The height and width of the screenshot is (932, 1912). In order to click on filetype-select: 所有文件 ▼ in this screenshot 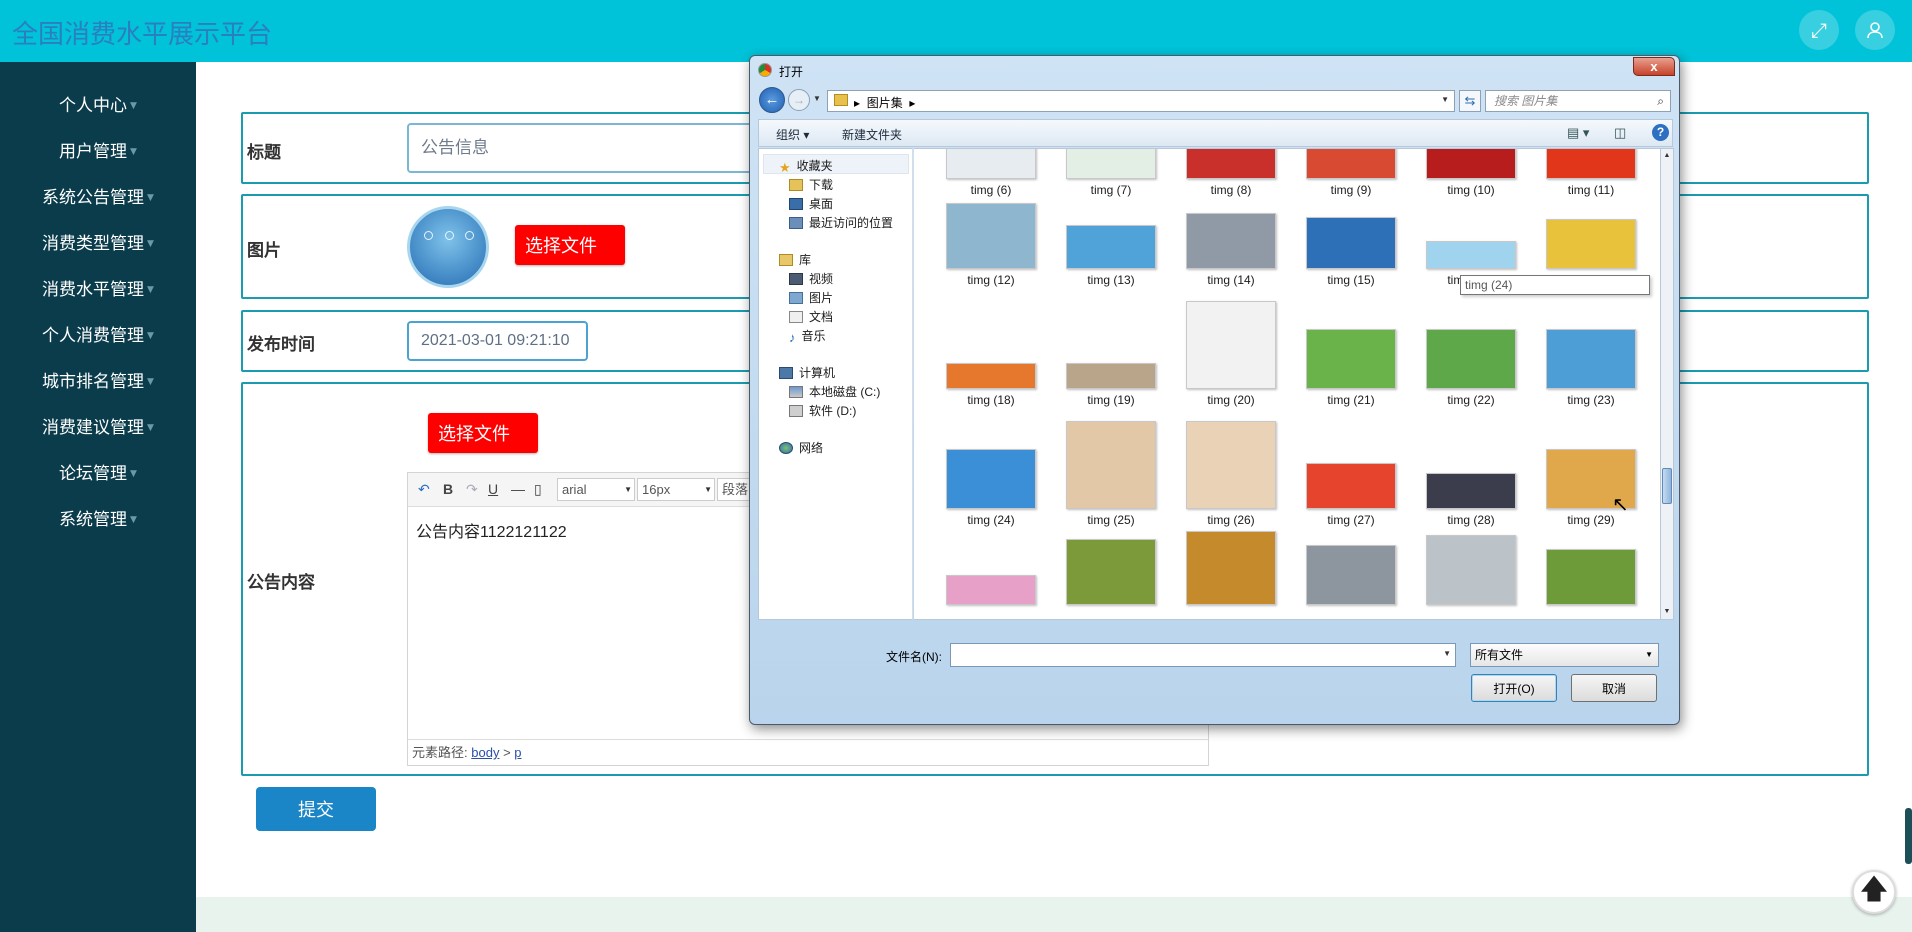, I will do `click(1564, 655)`.